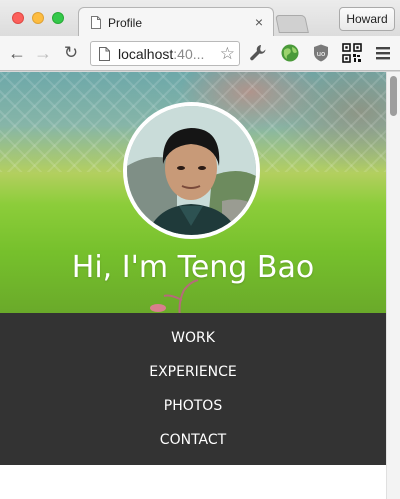  What do you see at coordinates (193, 267) in the screenshot?
I see `hero-title: Hi, I'm Teng Bao` at bounding box center [193, 267].